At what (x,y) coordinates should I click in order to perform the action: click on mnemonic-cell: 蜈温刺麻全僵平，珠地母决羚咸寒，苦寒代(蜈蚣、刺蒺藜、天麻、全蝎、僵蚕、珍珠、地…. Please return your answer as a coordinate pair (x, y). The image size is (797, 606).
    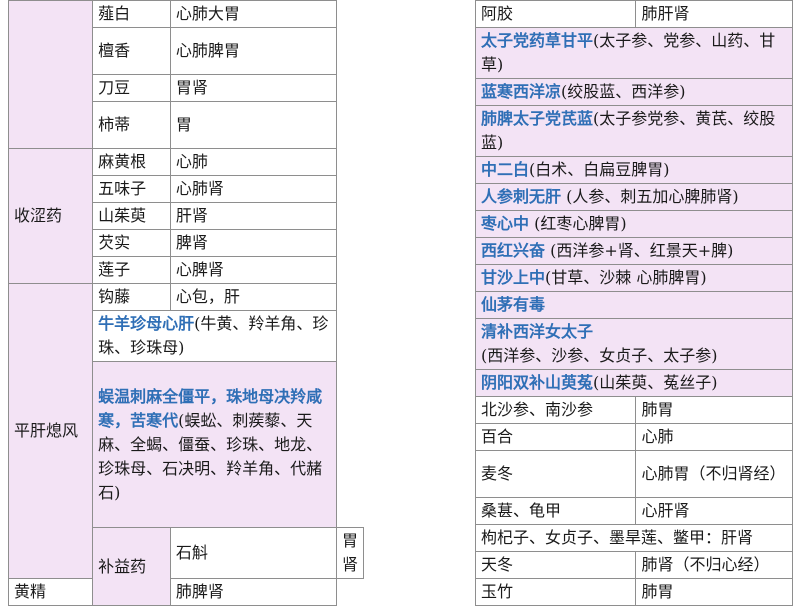
    Looking at the image, I should click on (214, 444).